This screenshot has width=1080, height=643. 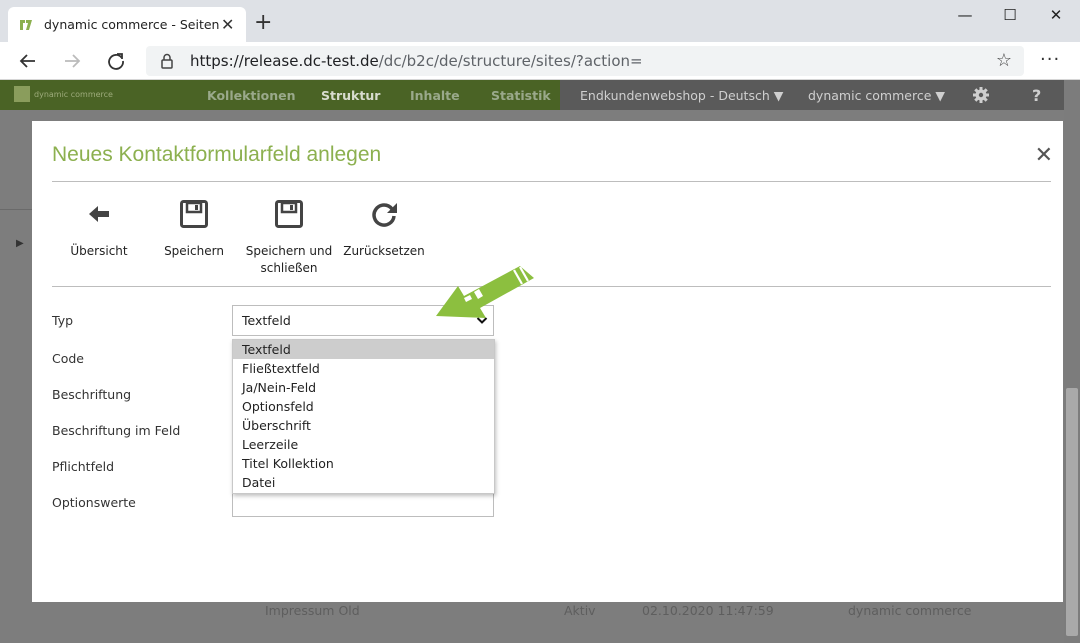 What do you see at coordinates (384, 251) in the screenshot?
I see `reset-label: Zurücksetzen` at bounding box center [384, 251].